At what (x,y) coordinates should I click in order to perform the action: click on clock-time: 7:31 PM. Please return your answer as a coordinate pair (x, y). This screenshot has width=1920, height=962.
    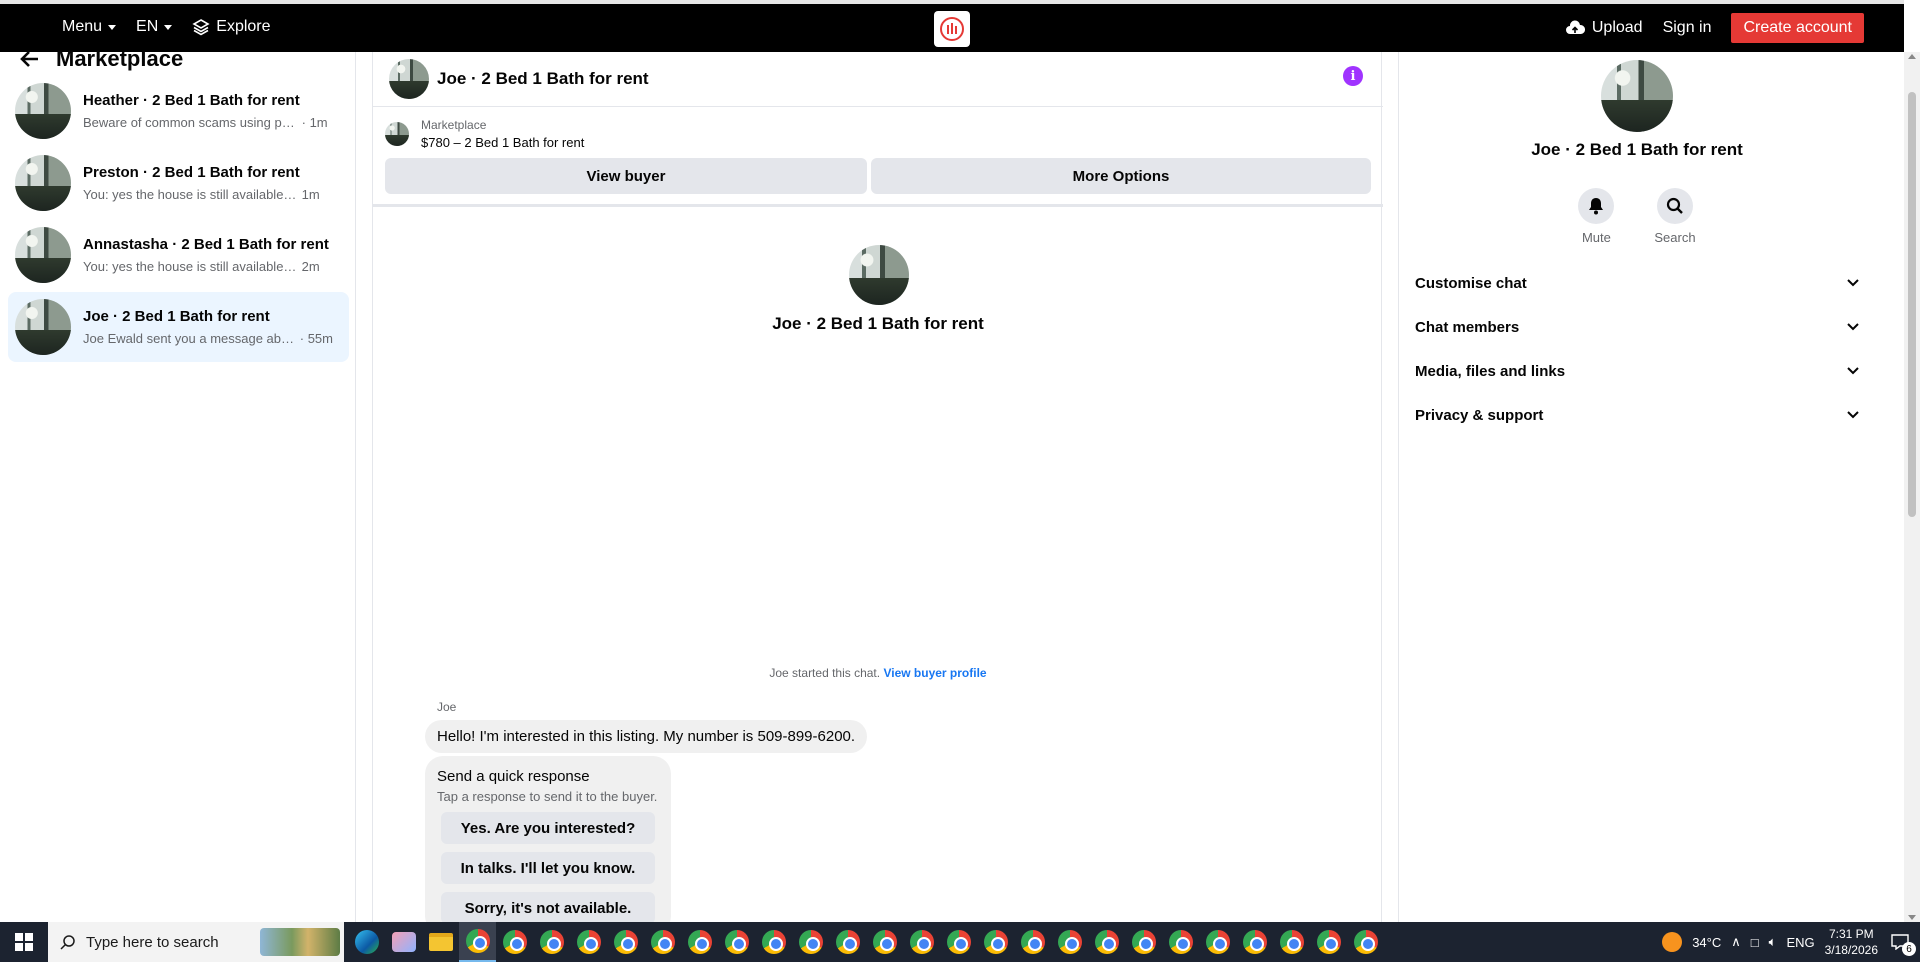
    Looking at the image, I should click on (1851, 934).